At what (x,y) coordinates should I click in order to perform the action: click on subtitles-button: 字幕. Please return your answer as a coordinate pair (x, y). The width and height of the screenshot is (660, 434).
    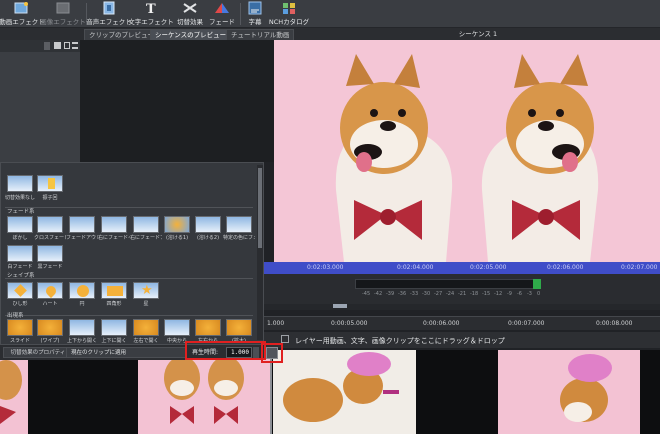
    Looking at the image, I should click on (255, 14).